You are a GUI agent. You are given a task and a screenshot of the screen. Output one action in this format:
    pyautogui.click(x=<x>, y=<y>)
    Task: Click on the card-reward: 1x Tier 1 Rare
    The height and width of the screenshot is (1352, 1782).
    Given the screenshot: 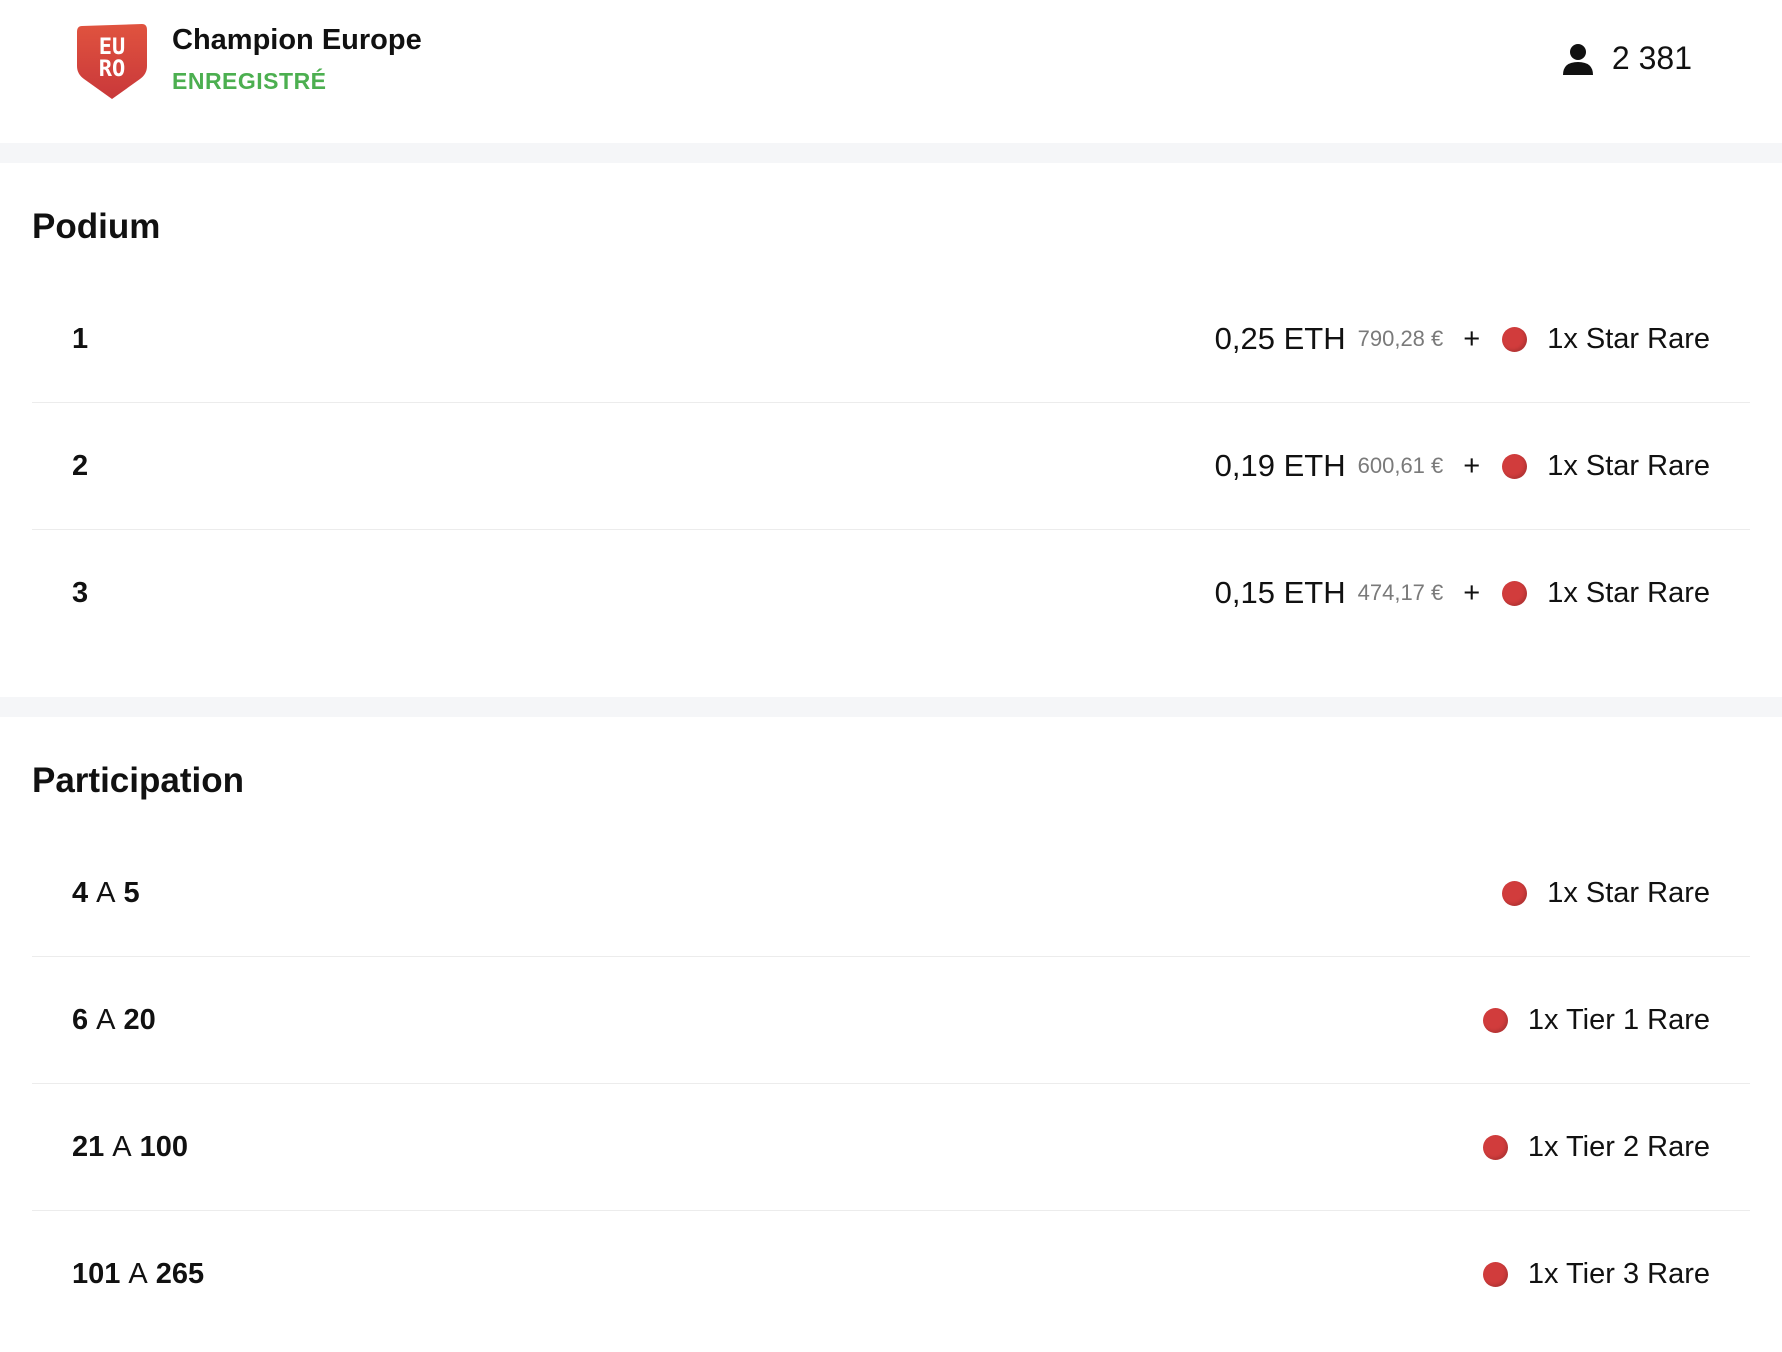 What is the action you would take?
    pyautogui.click(x=1618, y=1019)
    